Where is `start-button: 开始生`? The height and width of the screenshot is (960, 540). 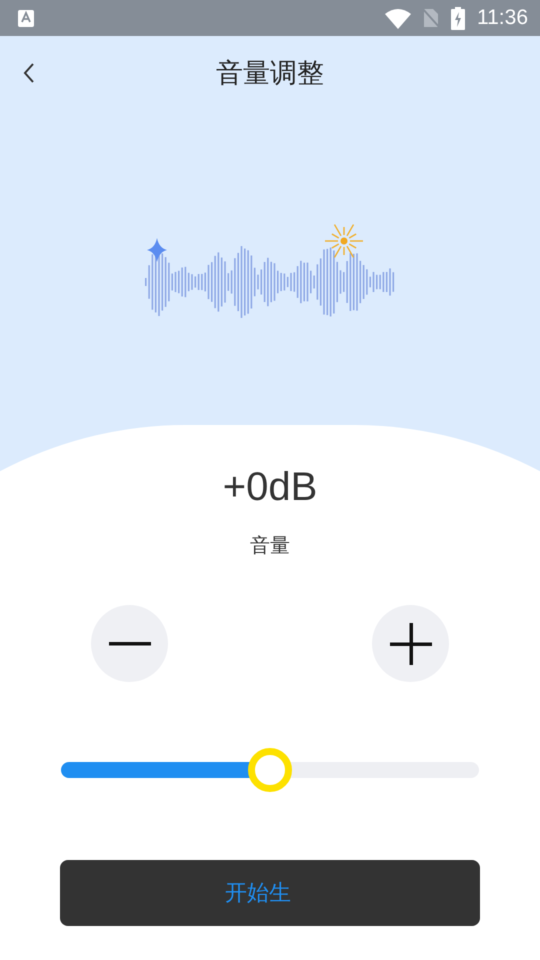
start-button: 开始生 is located at coordinates (270, 893).